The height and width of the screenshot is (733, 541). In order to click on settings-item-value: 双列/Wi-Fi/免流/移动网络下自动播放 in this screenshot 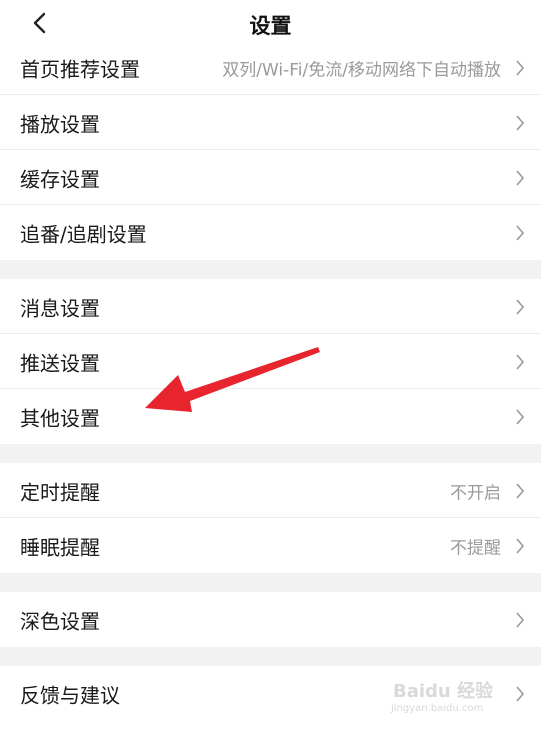, I will do `click(361, 70)`.